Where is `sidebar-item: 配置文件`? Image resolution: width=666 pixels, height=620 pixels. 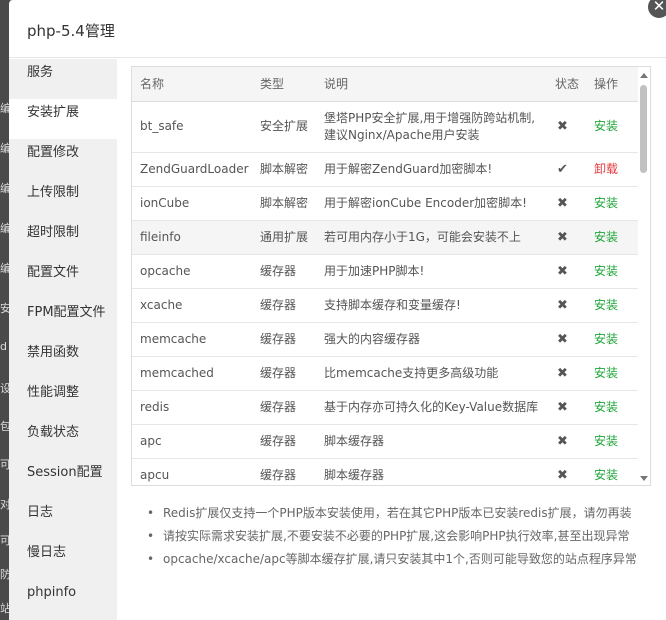
sidebar-item: 配置文件 is located at coordinates (63, 279).